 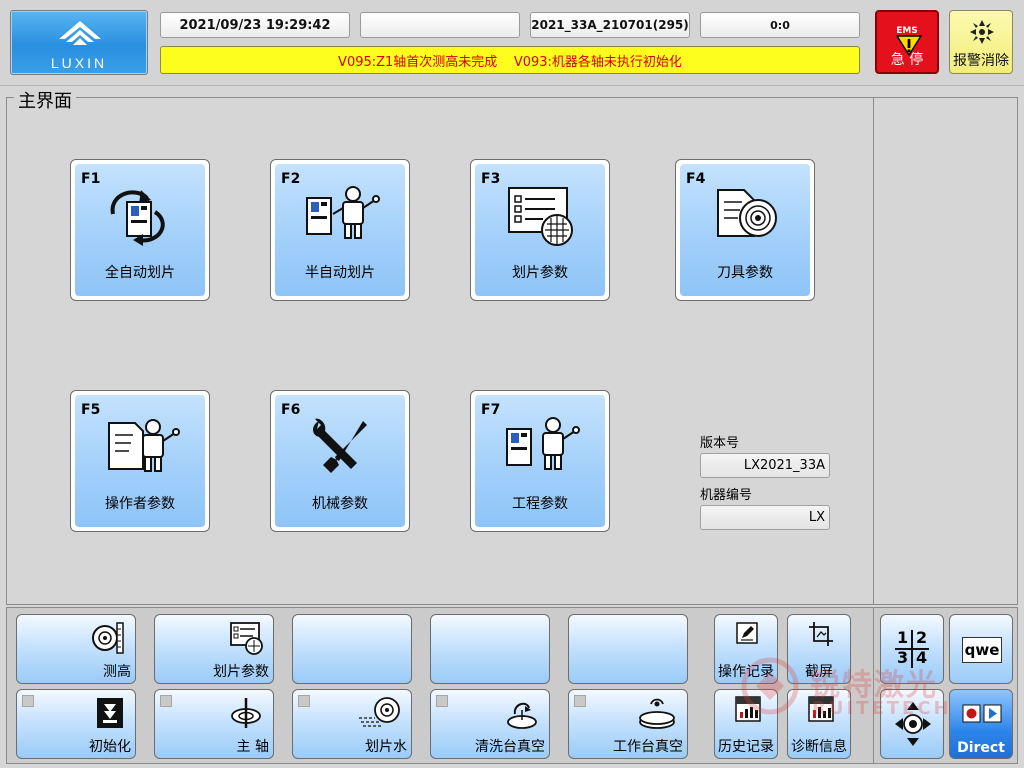 What do you see at coordinates (946, 351) in the screenshot?
I see `right-side-panel` at bounding box center [946, 351].